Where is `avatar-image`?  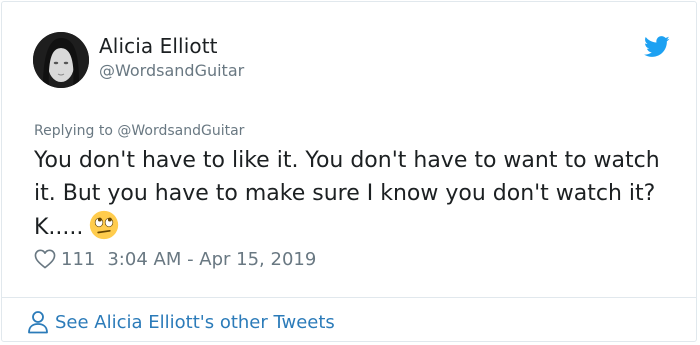
avatar-image is located at coordinates (61, 60).